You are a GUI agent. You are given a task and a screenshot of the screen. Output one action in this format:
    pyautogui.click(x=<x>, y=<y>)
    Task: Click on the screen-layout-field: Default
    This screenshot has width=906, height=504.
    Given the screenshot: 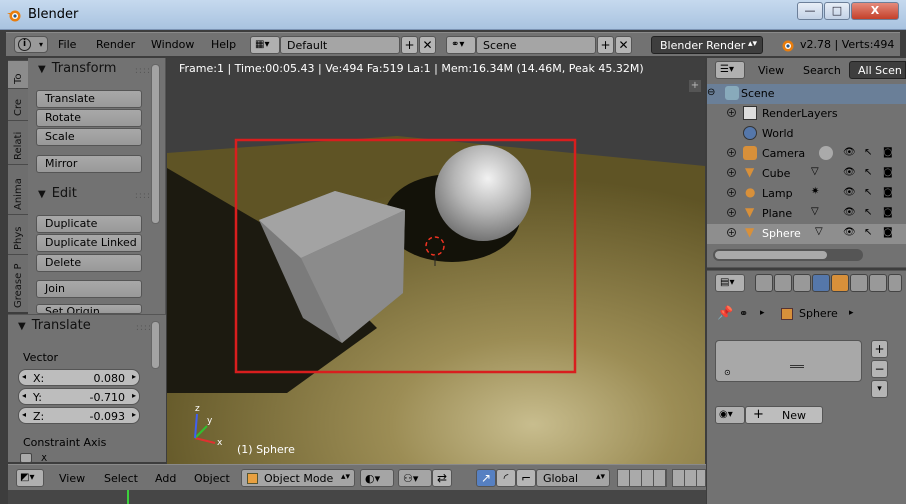 What is the action you would take?
    pyautogui.click(x=340, y=45)
    